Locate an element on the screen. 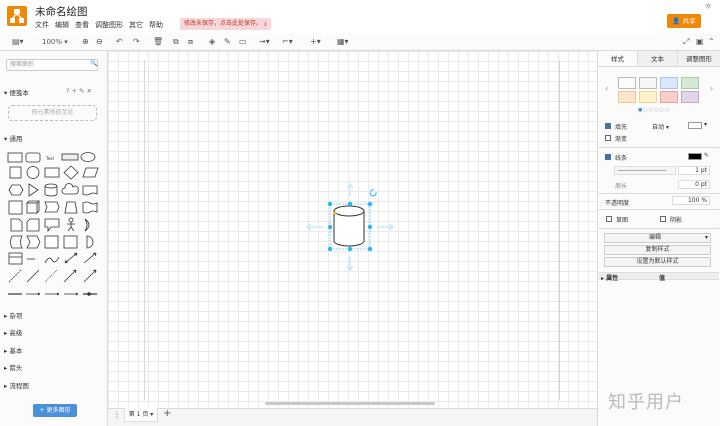 The image size is (720, 426). section-misc: ▸ 杂项 is located at coordinates (13, 315).